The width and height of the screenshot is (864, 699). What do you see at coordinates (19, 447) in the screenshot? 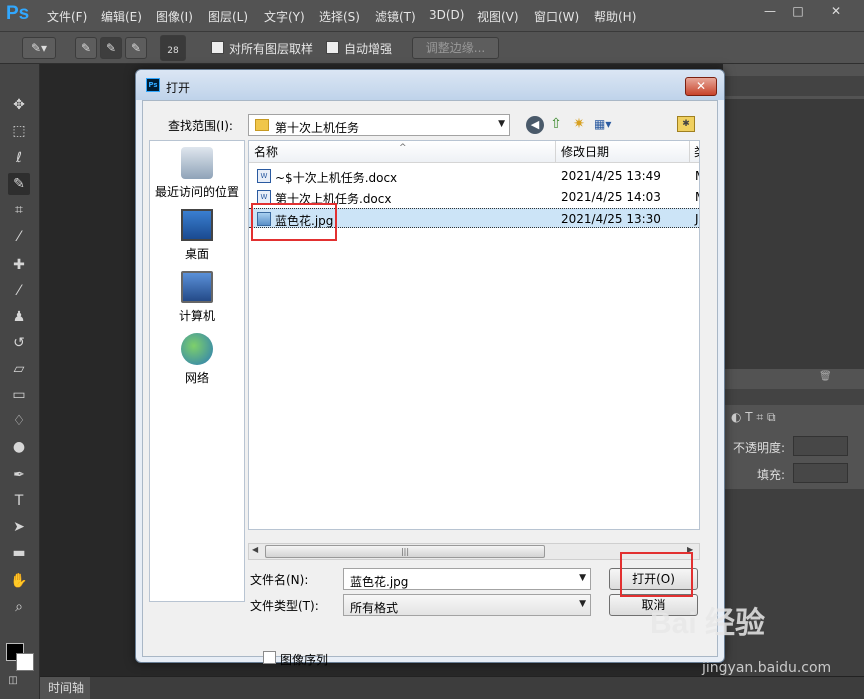
I see `dodge-tool-icon: ●` at bounding box center [19, 447].